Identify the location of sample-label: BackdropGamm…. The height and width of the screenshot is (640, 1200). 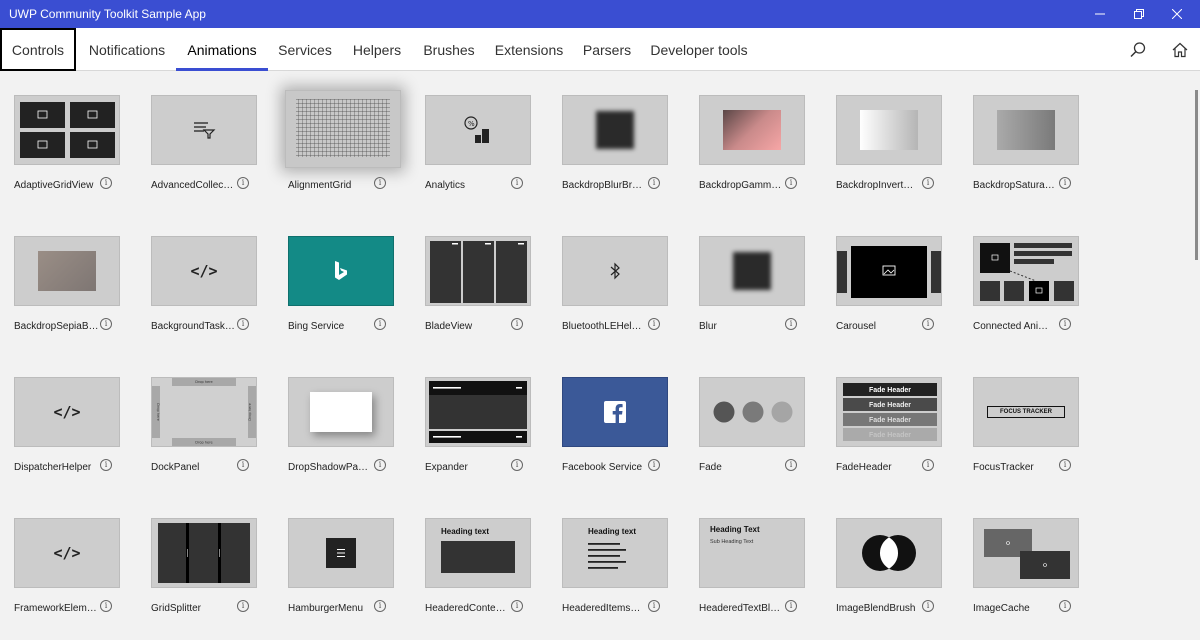
(740, 185).